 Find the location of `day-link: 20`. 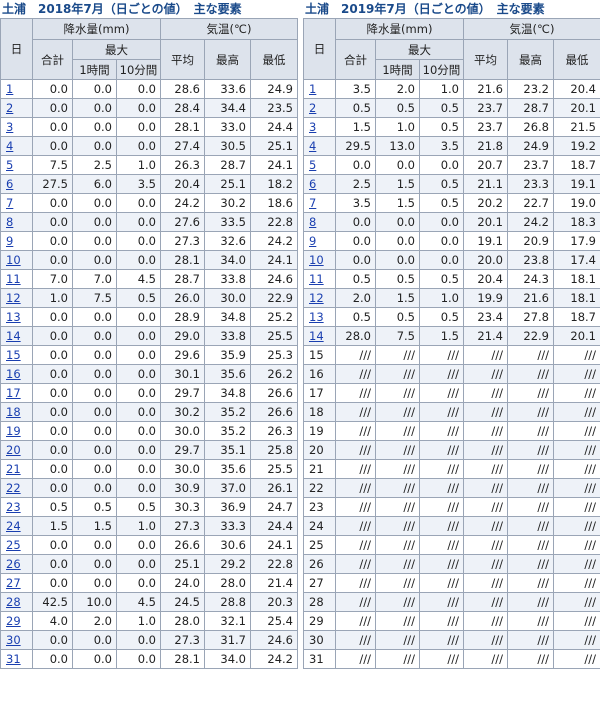

day-link: 20 is located at coordinates (13, 450).